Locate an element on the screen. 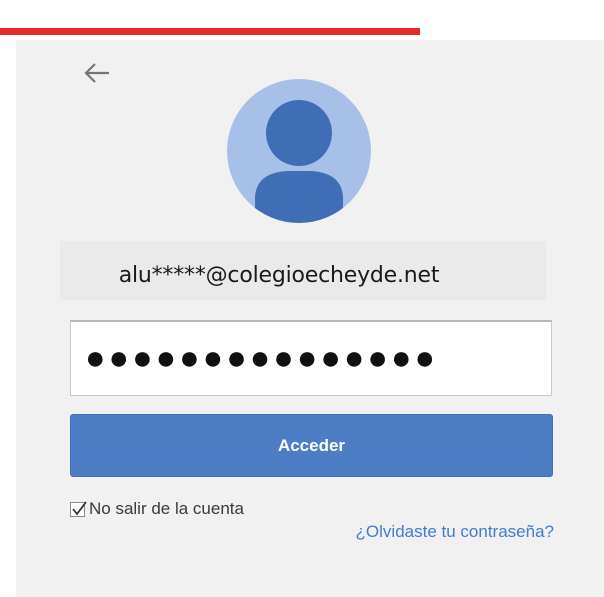  stay-signed-in-label: No salir de la cuenta is located at coordinates (166, 508).